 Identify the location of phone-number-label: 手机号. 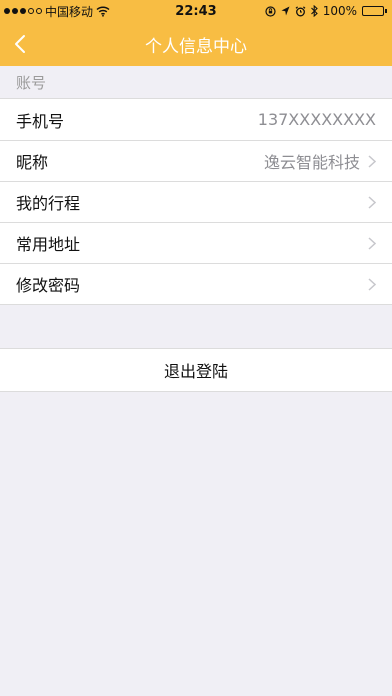
(40, 121).